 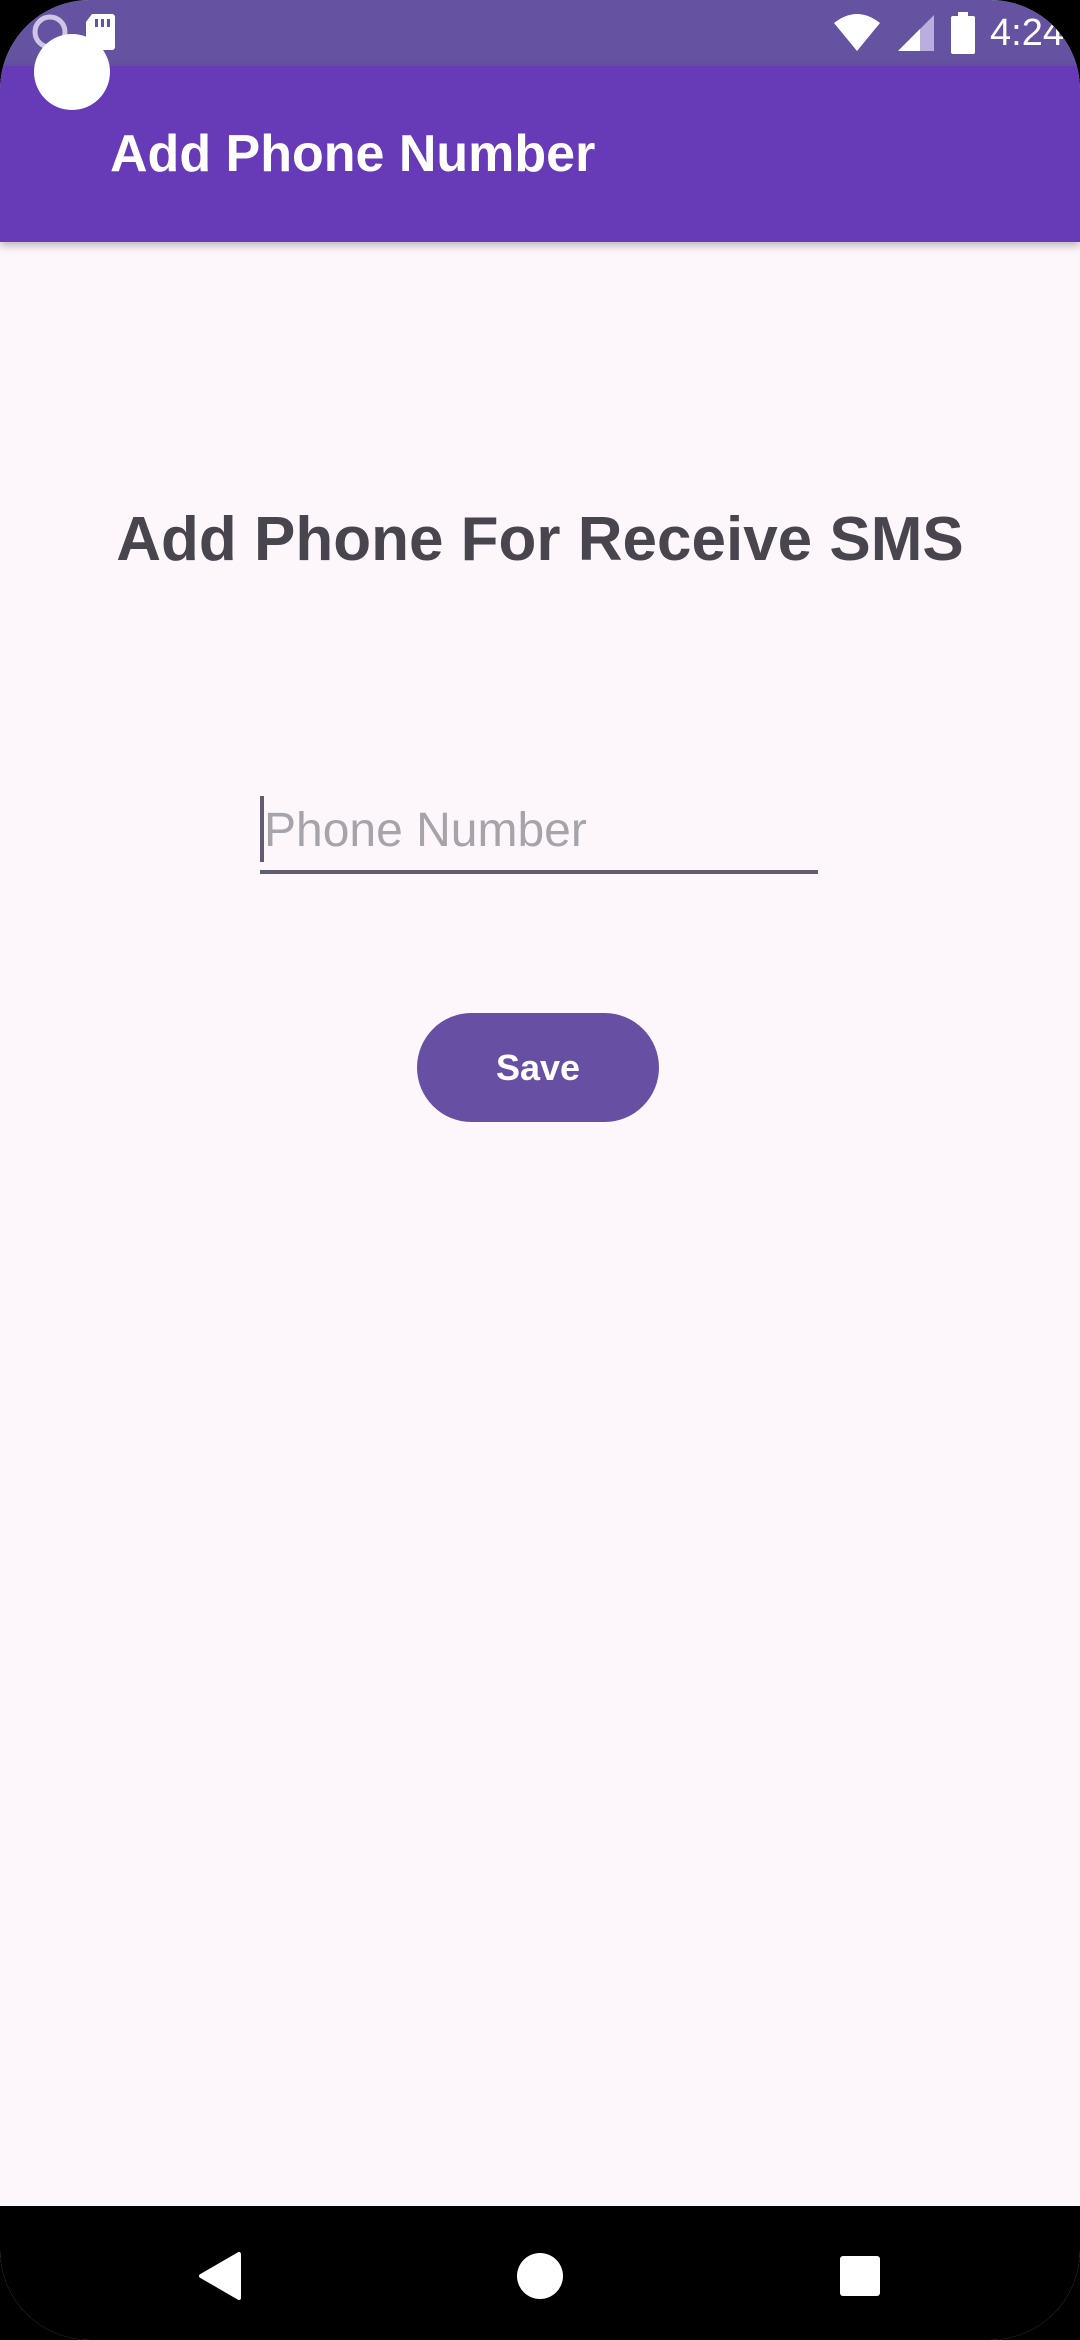 I want to click on cell-signal-icon, so click(x=916, y=33).